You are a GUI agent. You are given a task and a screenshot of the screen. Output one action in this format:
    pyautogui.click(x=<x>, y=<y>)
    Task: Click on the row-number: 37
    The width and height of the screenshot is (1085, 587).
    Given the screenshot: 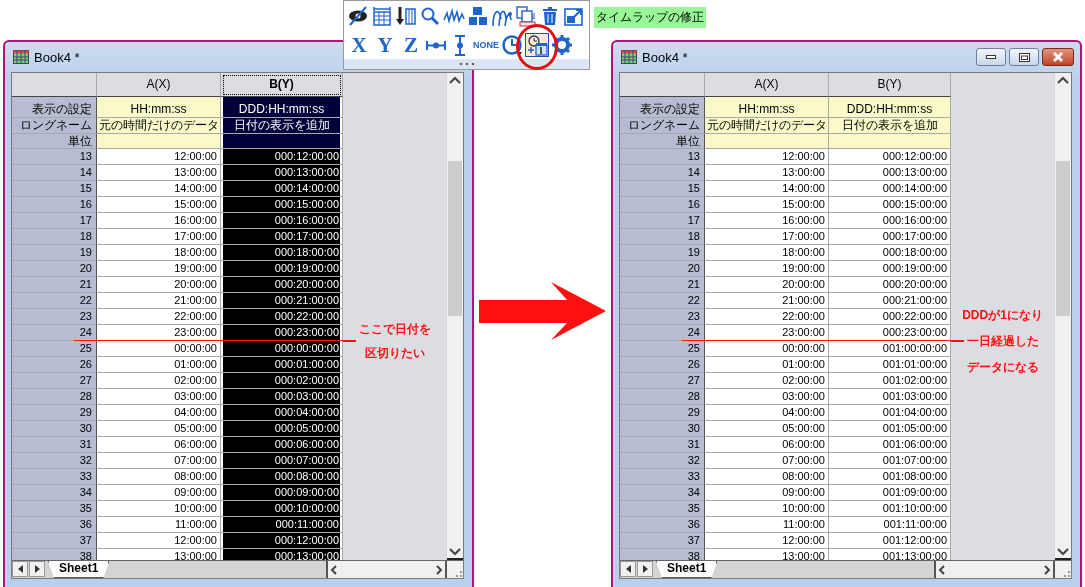 What is the action you would take?
    pyautogui.click(x=54, y=541)
    